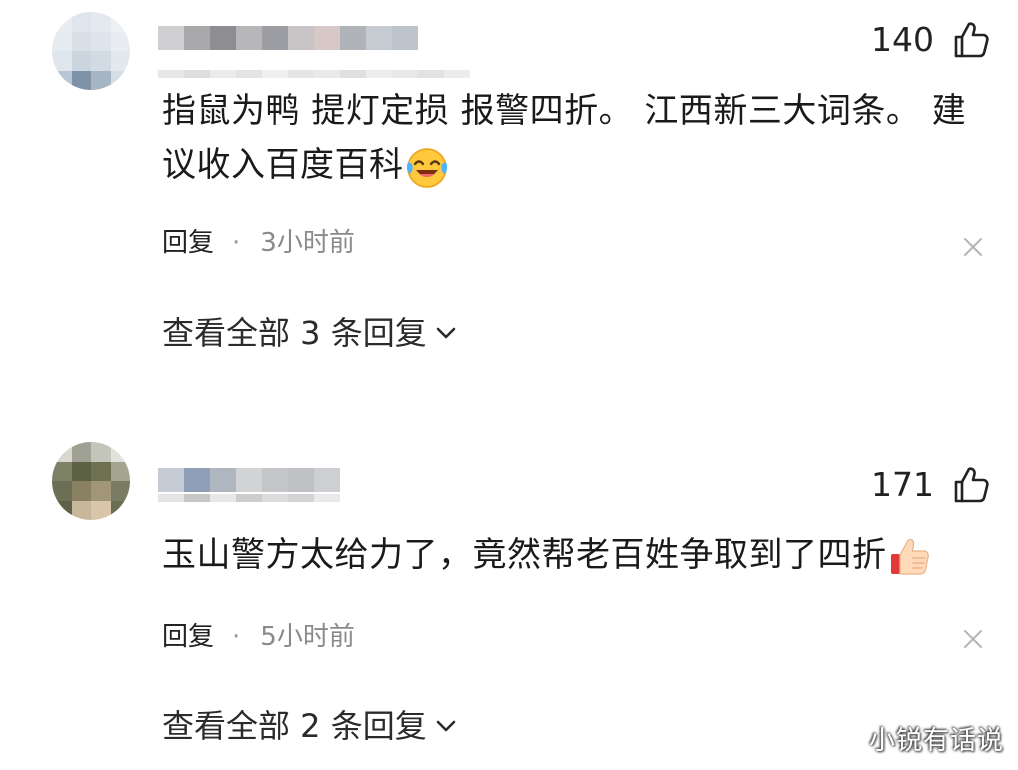  Describe the element at coordinates (307, 243) in the screenshot. I see `timestamp: 3小时前` at that location.